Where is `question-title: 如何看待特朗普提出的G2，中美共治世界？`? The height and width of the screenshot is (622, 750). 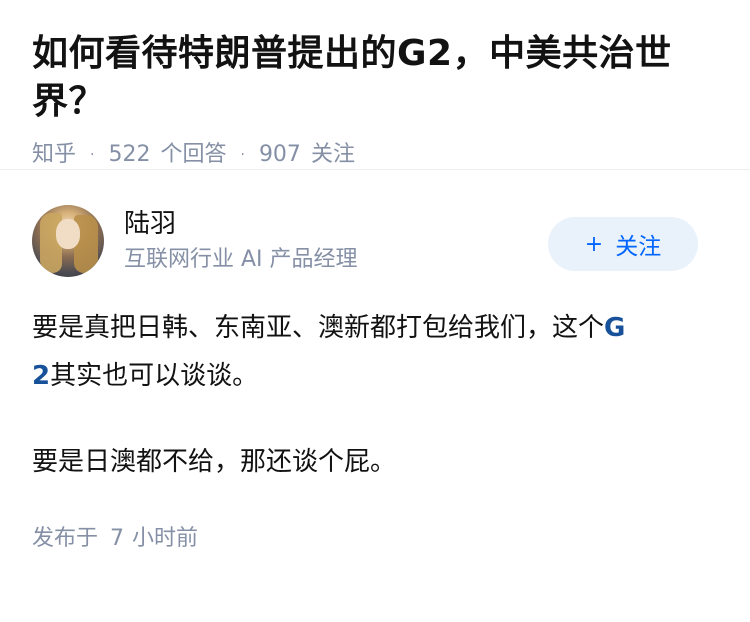
question-title: 如何看待特朗普提出的G2，中美共治世界？ is located at coordinates (375, 78).